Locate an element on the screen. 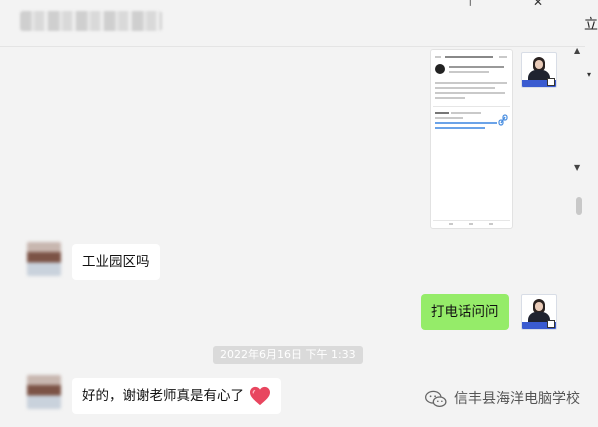 The image size is (598, 427). scroll-down-icon: ▼ is located at coordinates (577, 167).